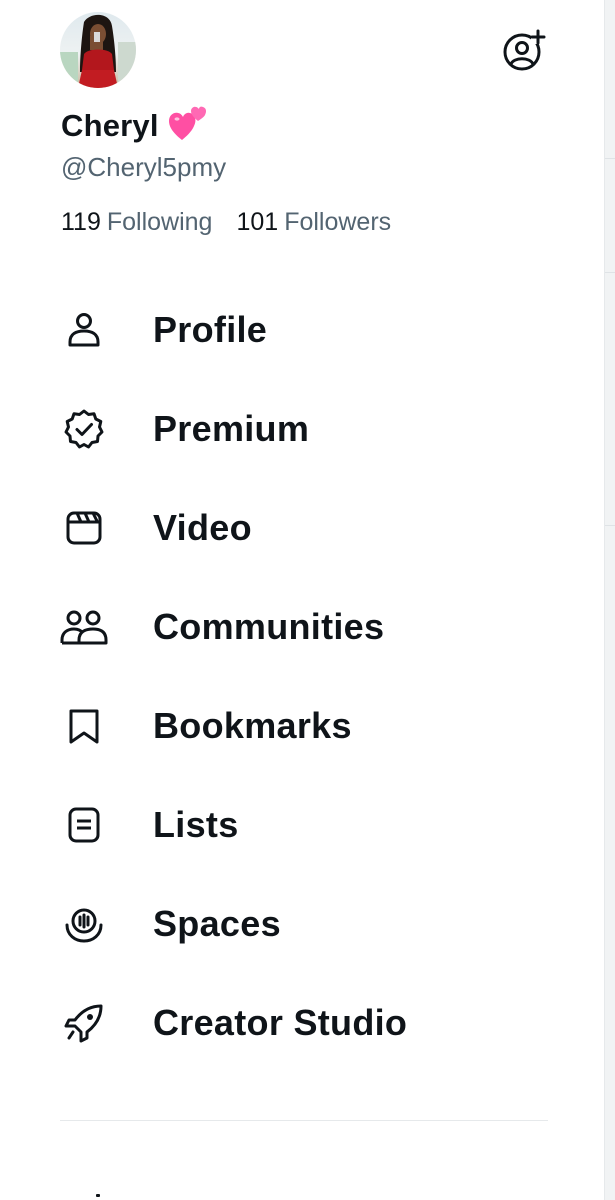  What do you see at coordinates (304, 1120) in the screenshot?
I see `menu-divider` at bounding box center [304, 1120].